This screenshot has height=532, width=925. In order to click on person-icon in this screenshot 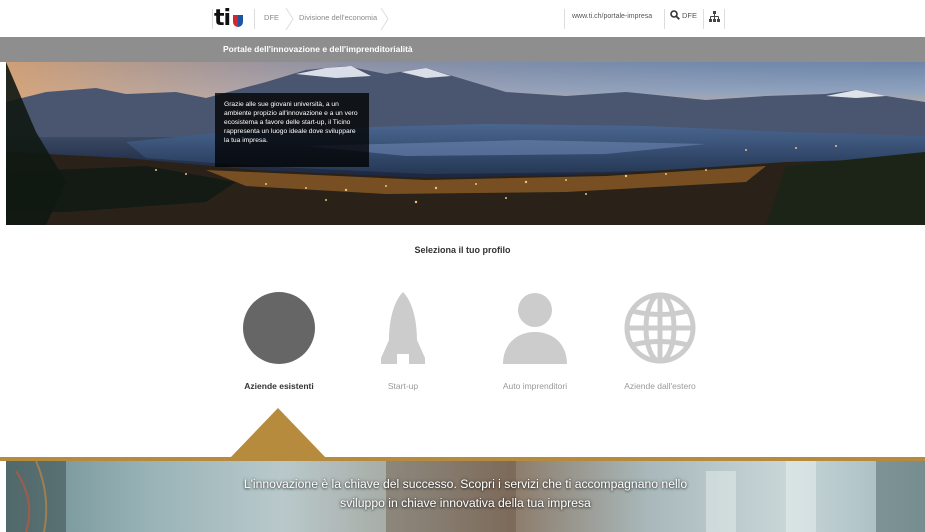, I will do `click(535, 328)`.